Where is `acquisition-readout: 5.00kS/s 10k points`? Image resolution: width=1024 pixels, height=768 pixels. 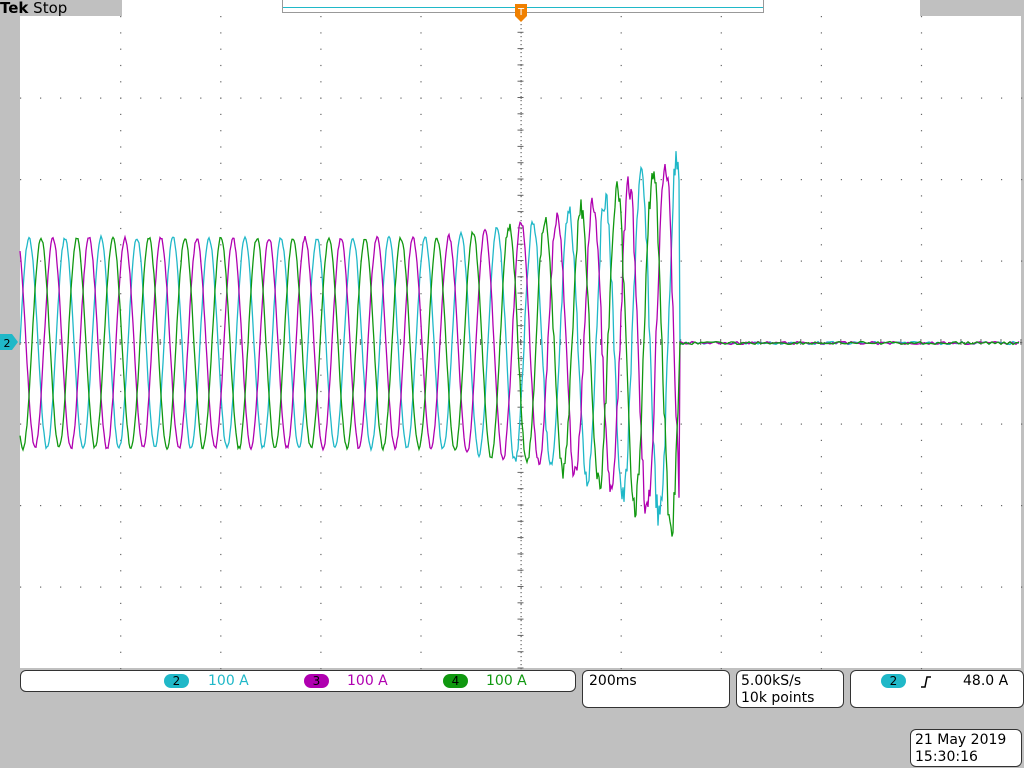 acquisition-readout: 5.00kS/s 10k points is located at coordinates (790, 689).